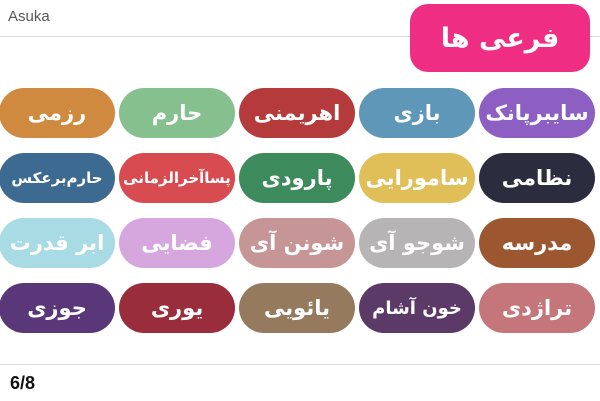 The width and height of the screenshot is (600, 401). I want to click on genre-tile-military: نظامی, so click(537, 178).